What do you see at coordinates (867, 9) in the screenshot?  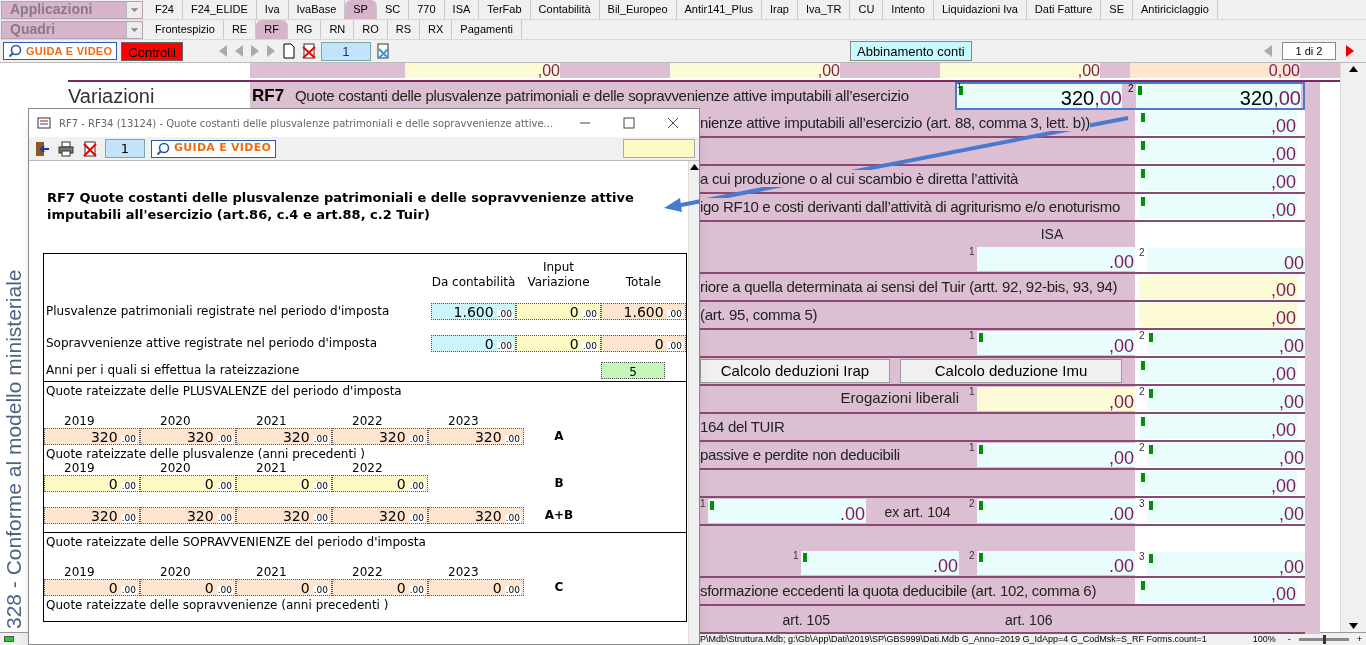 I see `module-tab: CU` at bounding box center [867, 9].